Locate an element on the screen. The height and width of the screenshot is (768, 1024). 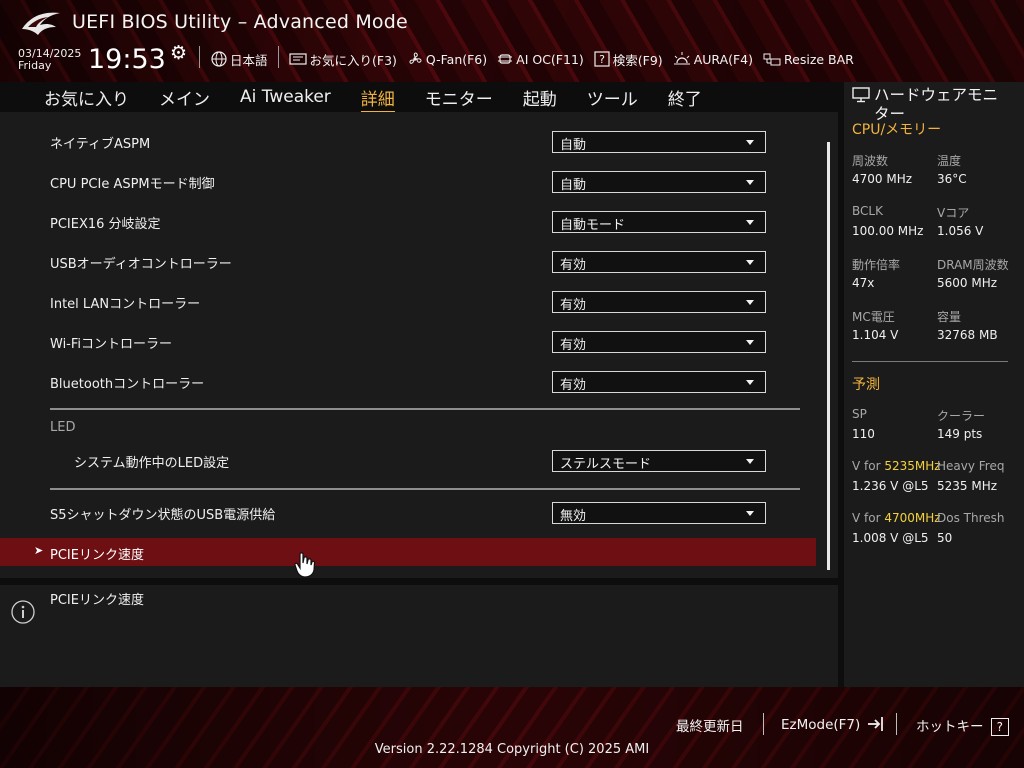
hw-value: 149 pts is located at coordinates (960, 434).